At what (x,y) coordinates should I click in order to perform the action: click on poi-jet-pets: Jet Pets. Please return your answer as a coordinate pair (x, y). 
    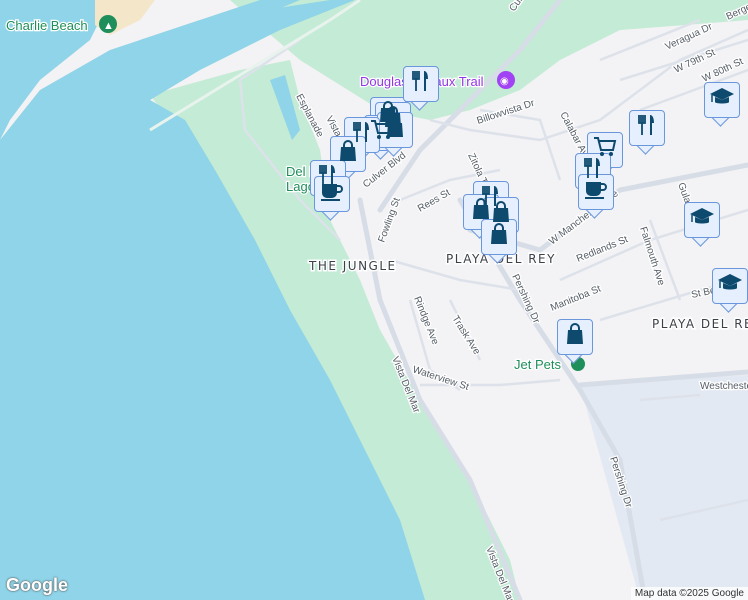
    Looking at the image, I should click on (538, 365).